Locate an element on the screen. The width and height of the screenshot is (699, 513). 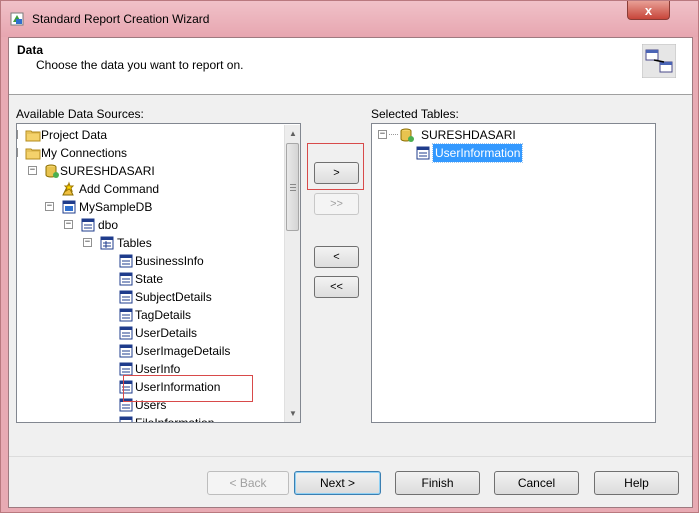
page-subtitle: Choose the data you want to report on. is located at coordinates (140, 65).